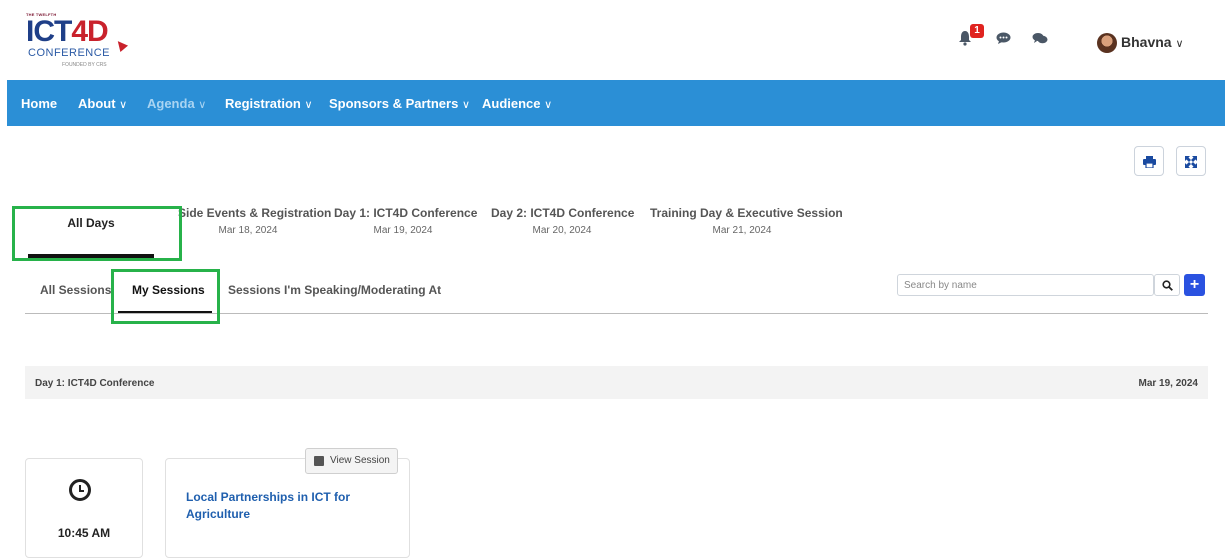  I want to click on day-tab-date: Mar 19, 2024, so click(403, 230).